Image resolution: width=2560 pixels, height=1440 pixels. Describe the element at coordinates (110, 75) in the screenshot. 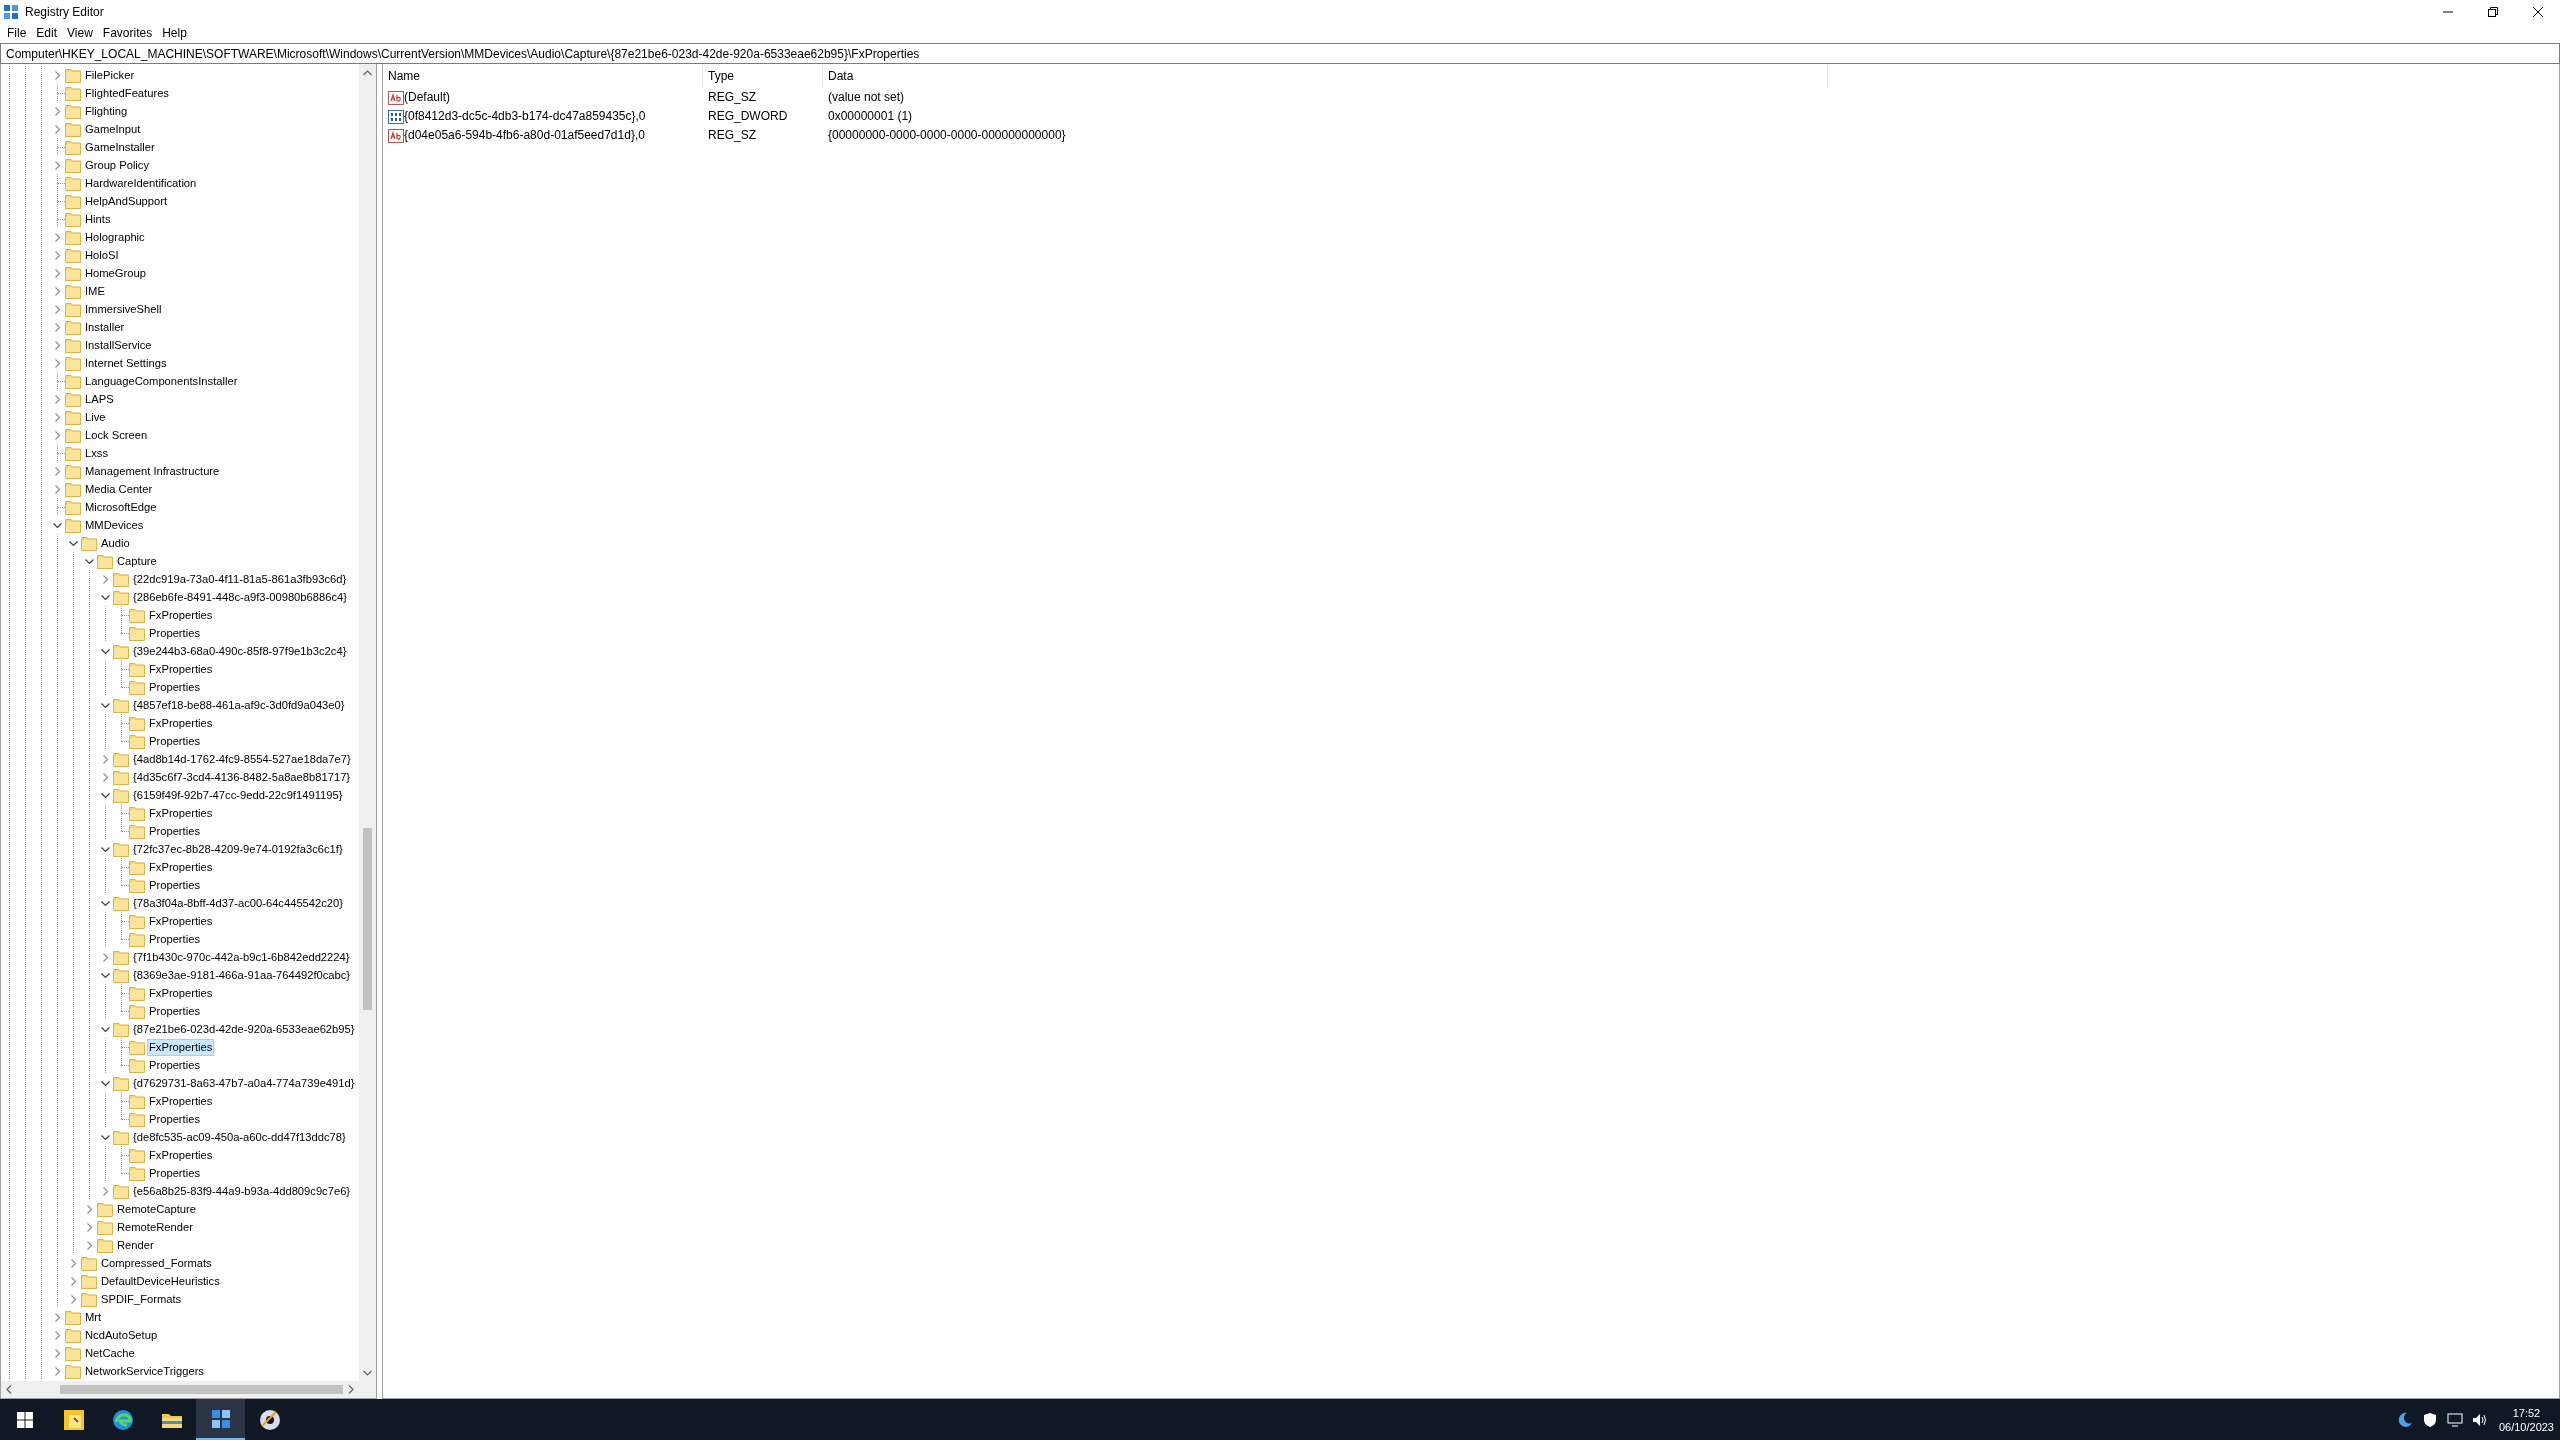

I see `tree-item: FilePicker` at that location.